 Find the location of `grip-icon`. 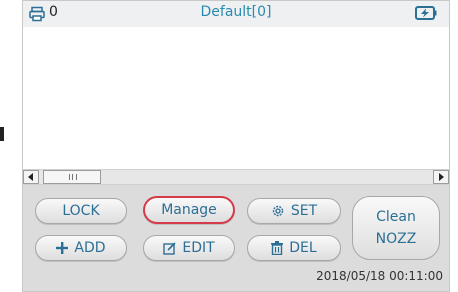

grip-icon is located at coordinates (73, 177).